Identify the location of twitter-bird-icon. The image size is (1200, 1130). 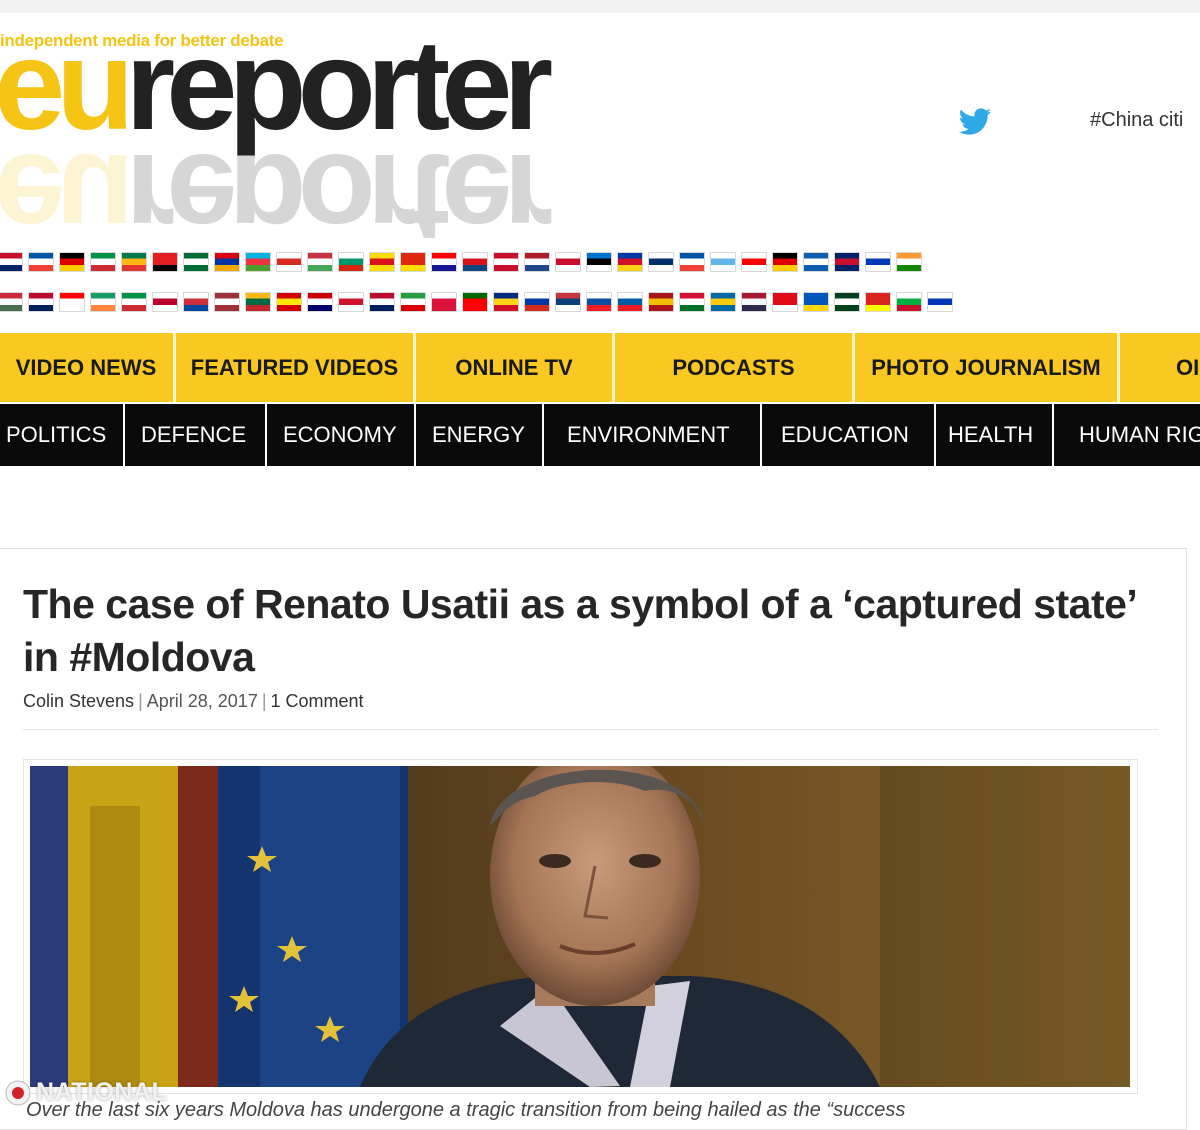
(975, 122).